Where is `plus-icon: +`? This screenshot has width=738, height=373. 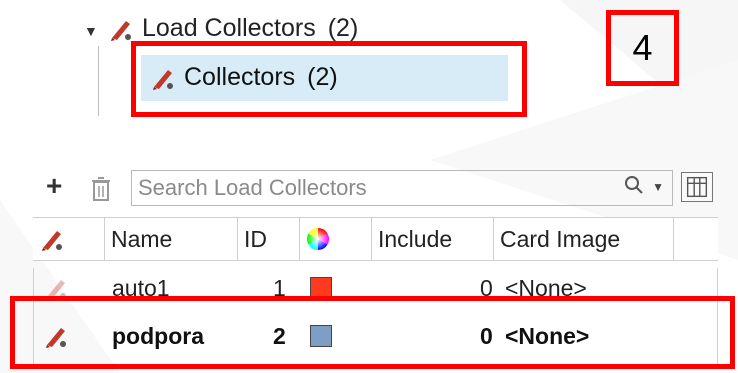
plus-icon: + is located at coordinates (54, 186).